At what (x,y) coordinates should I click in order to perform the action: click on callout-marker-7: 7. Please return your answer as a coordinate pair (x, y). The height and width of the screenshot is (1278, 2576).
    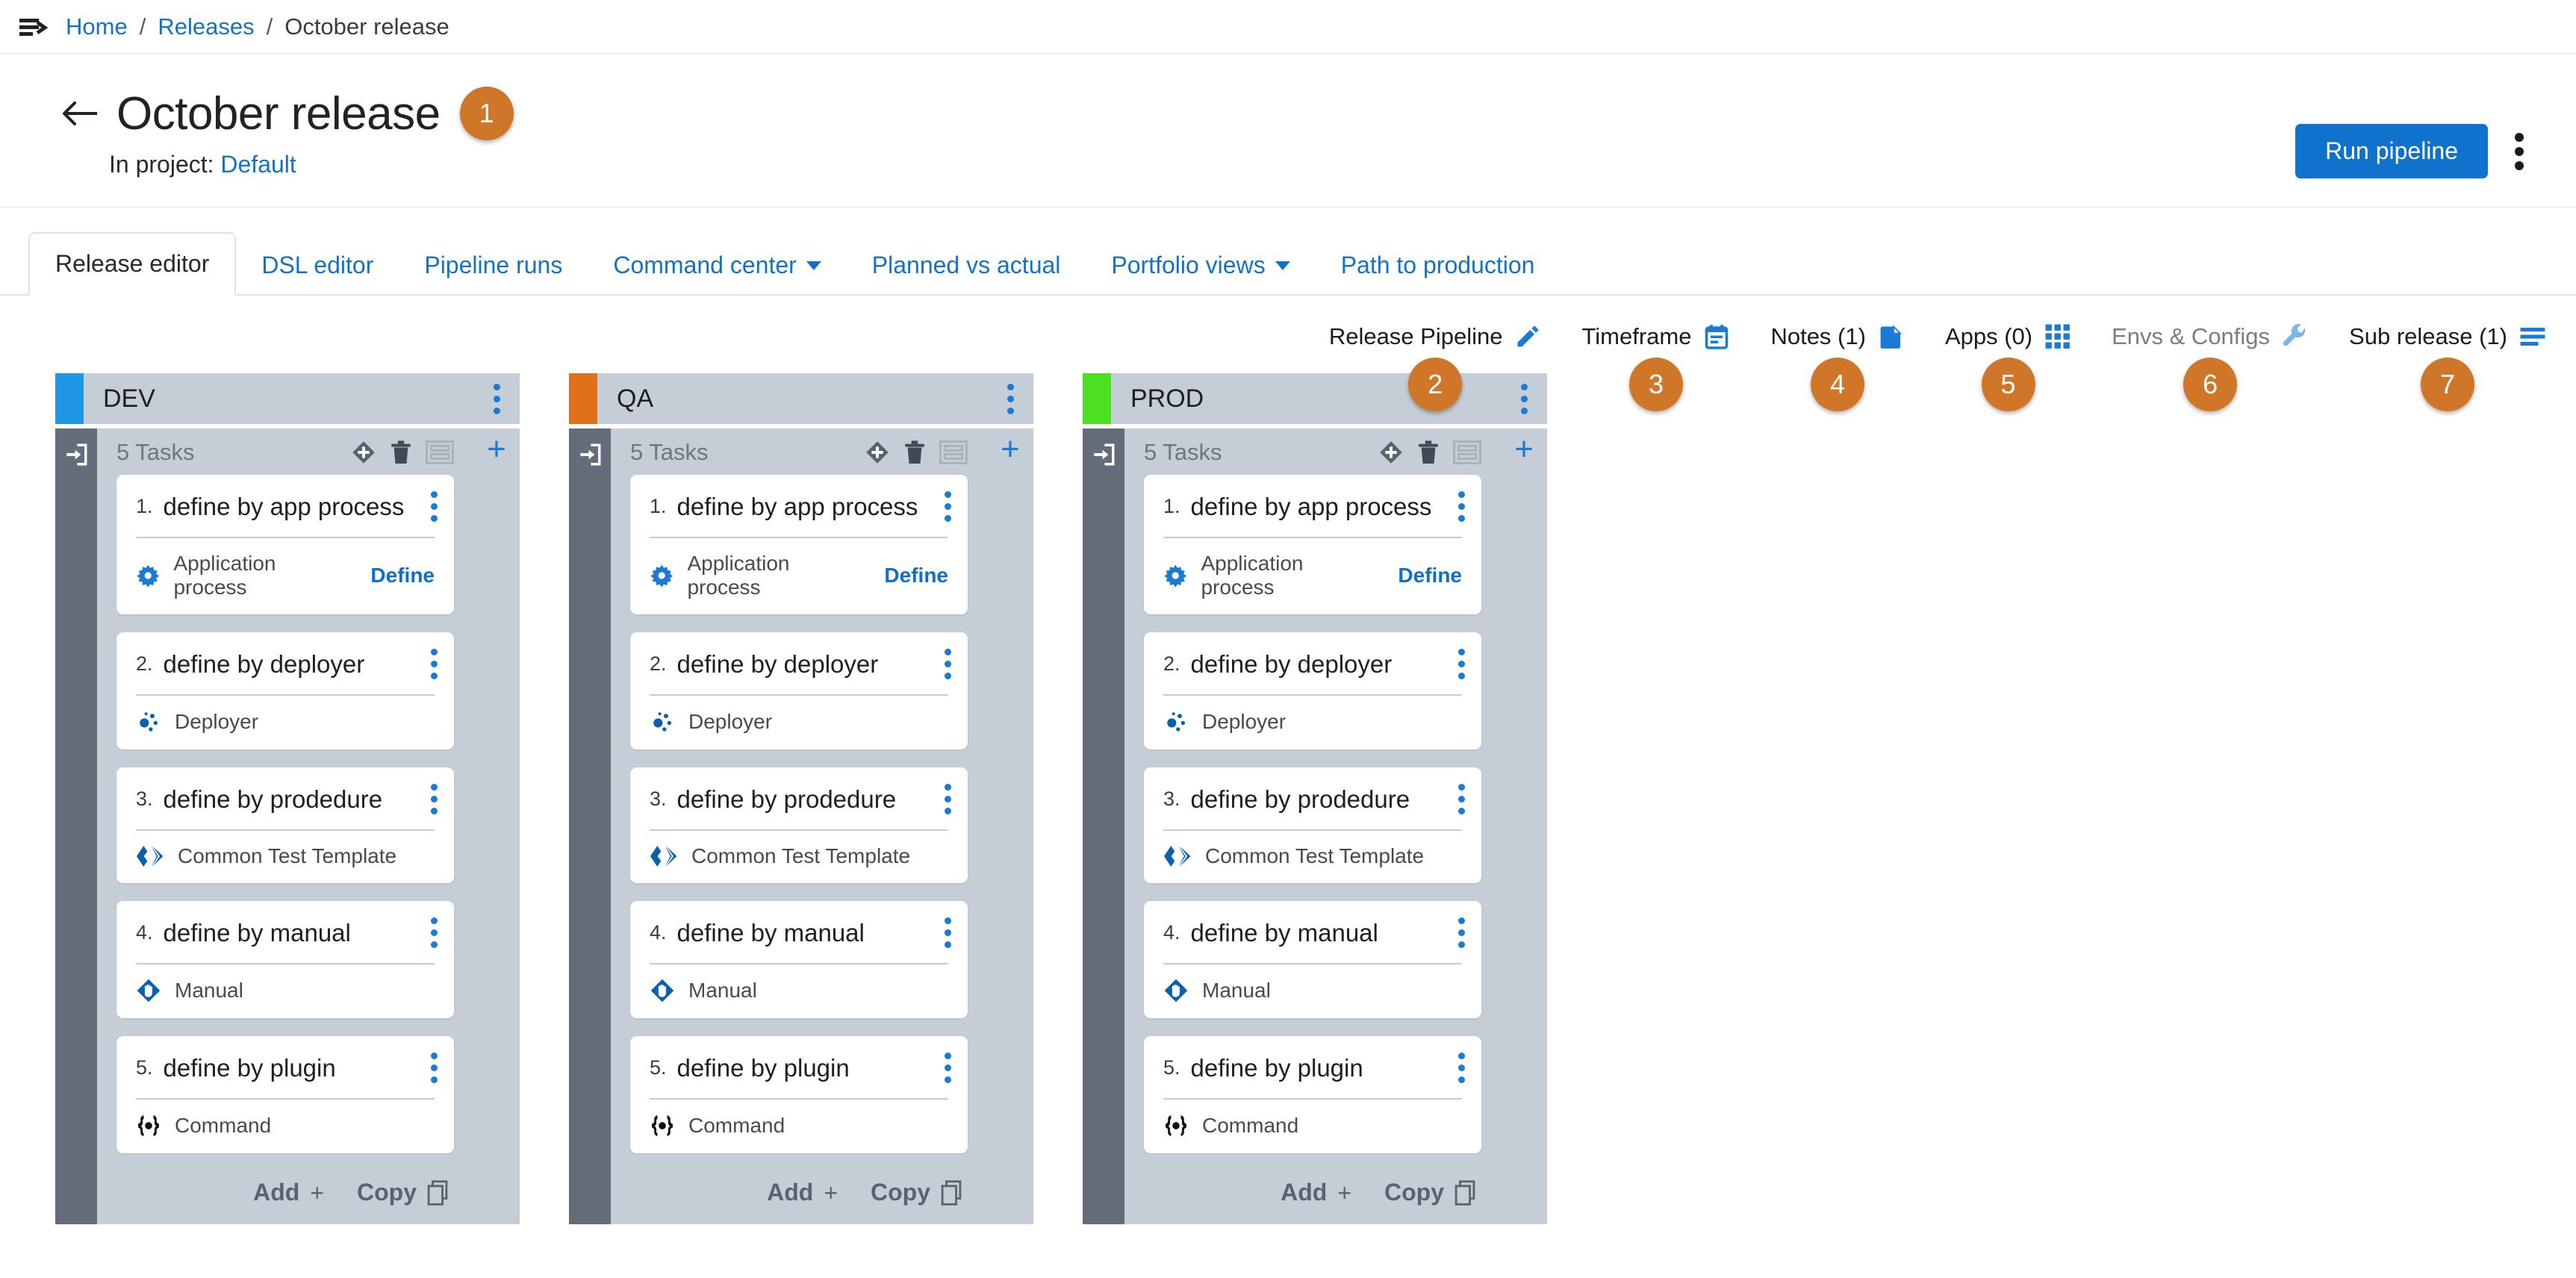
    Looking at the image, I should click on (2448, 384).